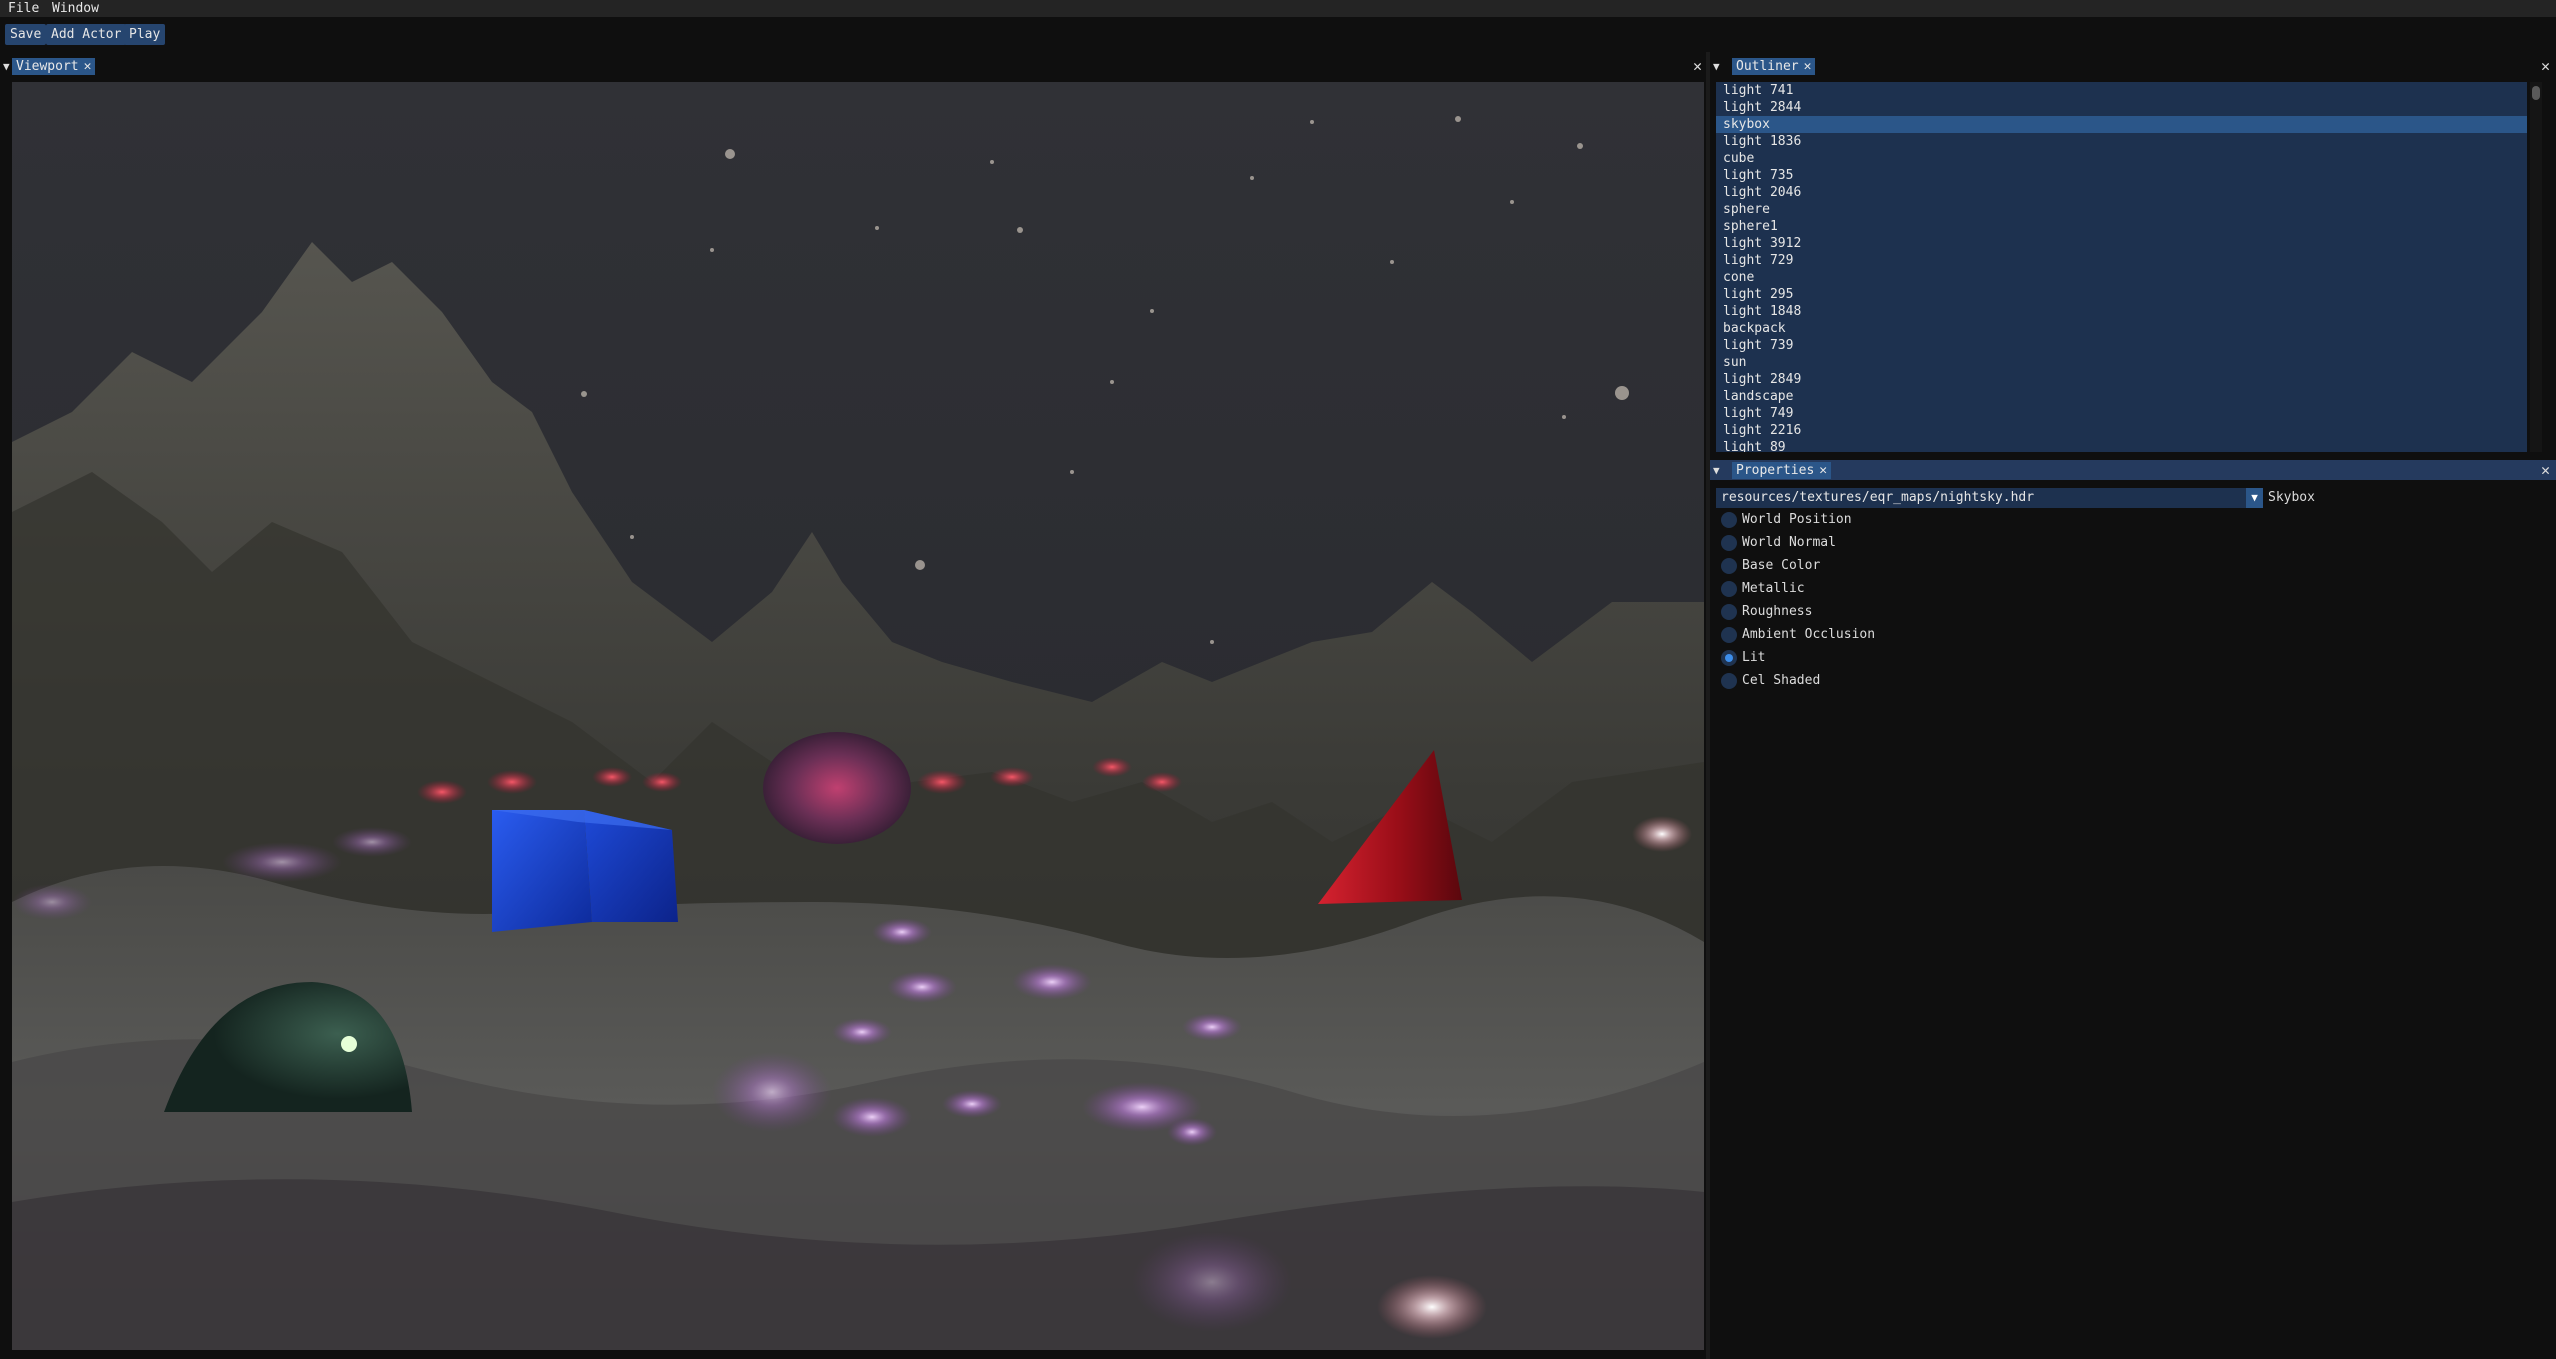  What do you see at coordinates (1789, 542) in the screenshot?
I see `radio-label: World Normal` at bounding box center [1789, 542].